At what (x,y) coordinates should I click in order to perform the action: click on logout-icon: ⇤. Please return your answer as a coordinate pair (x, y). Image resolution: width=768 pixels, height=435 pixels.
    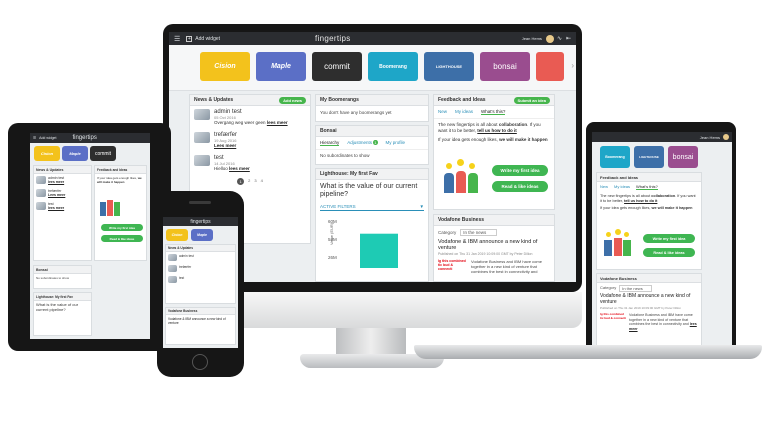
    Looking at the image, I should click on (568, 38).